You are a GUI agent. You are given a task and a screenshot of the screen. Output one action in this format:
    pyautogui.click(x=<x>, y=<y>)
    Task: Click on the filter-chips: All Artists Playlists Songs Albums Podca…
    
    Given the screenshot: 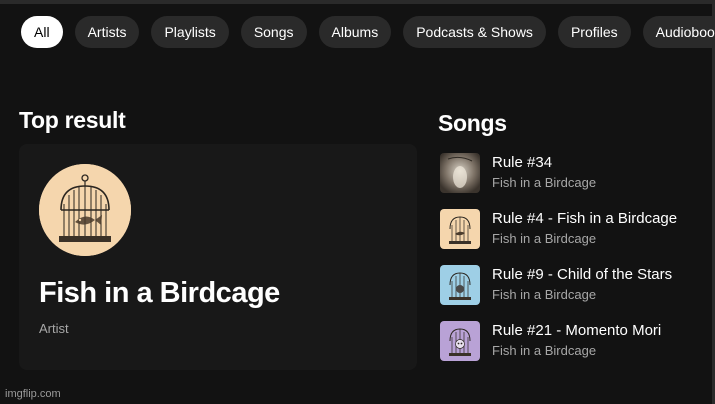 What is the action you would take?
    pyautogui.click(x=368, y=32)
    